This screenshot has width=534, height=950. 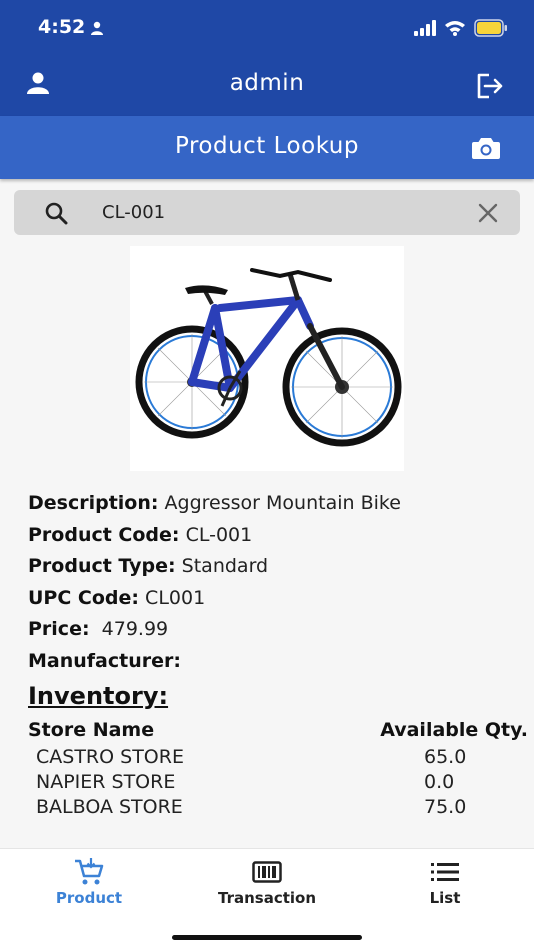 I want to click on close-icon, so click(x=488, y=215).